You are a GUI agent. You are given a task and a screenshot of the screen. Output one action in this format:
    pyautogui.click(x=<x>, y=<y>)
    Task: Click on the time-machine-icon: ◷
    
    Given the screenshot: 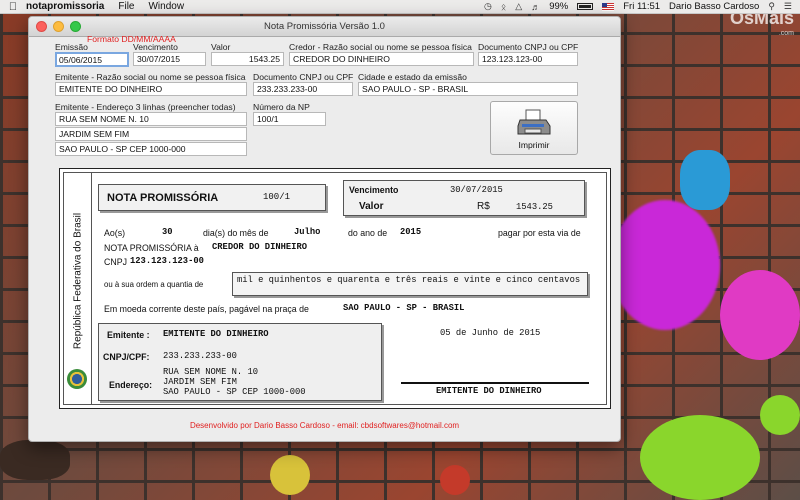 What is the action you would take?
    pyautogui.click(x=488, y=6)
    